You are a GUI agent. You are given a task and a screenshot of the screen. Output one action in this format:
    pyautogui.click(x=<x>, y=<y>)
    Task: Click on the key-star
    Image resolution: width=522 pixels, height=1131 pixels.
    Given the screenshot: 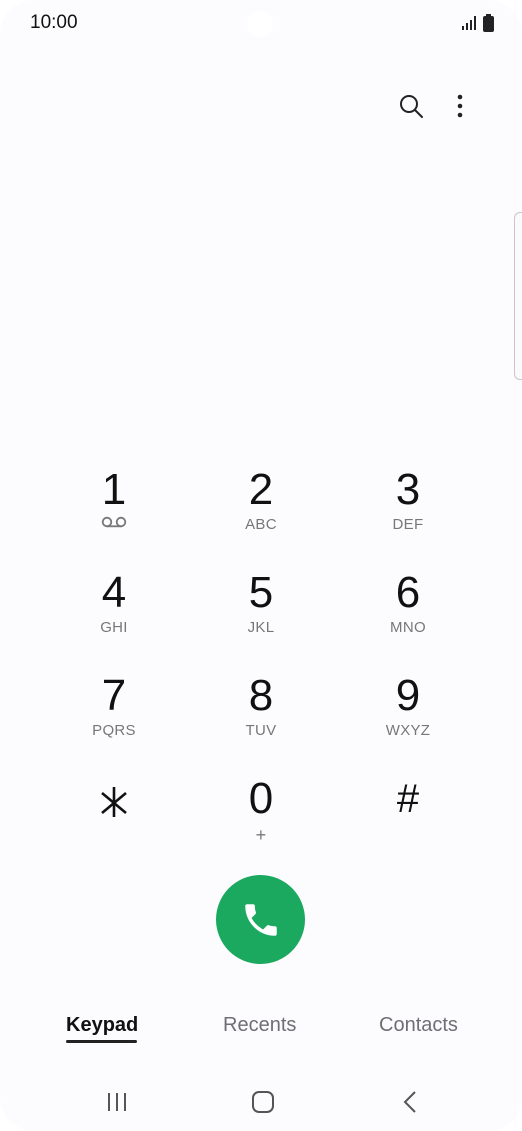 What is the action you would take?
    pyautogui.click(x=114, y=823)
    